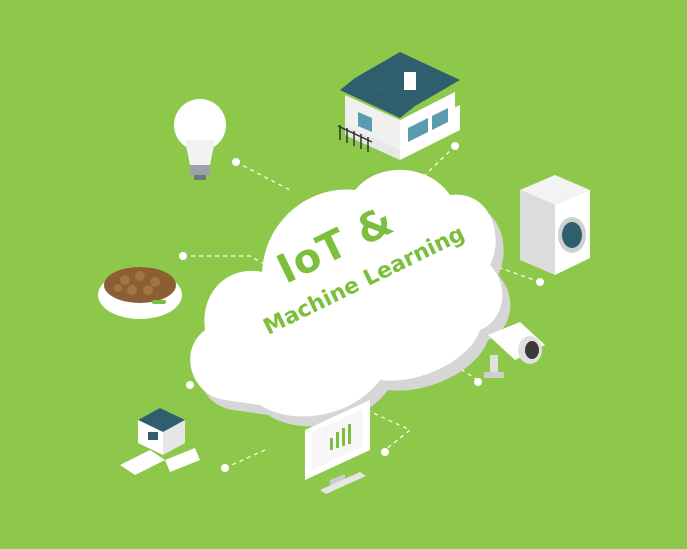 This screenshot has height=549, width=687. Describe the element at coordinates (160, 441) in the screenshot. I see `robot-icon` at that location.